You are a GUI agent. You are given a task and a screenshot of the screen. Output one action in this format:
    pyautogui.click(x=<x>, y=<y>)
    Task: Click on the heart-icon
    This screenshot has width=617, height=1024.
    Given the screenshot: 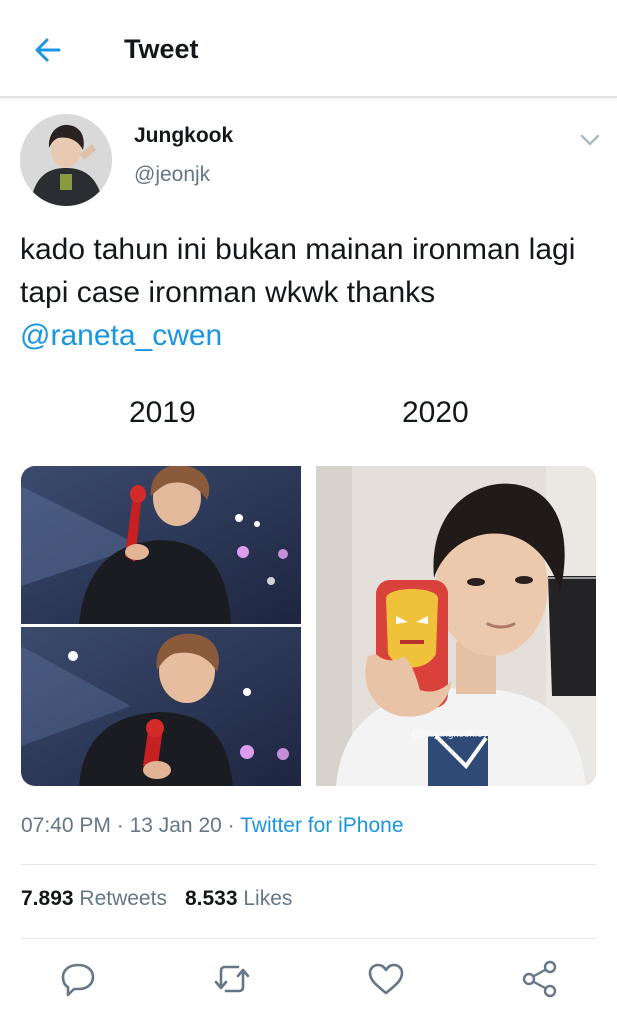 What is the action you would take?
    pyautogui.click(x=386, y=979)
    